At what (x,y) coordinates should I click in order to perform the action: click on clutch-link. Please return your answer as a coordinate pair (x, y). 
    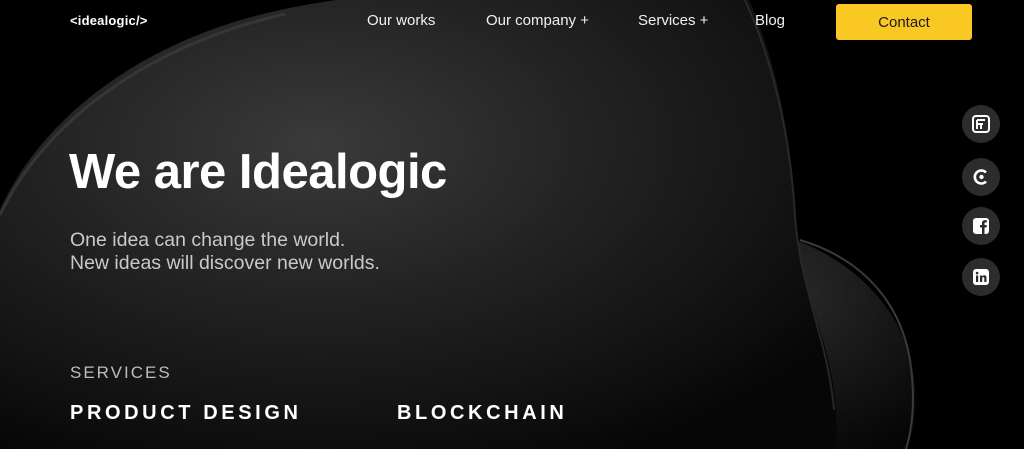
    Looking at the image, I should click on (981, 177).